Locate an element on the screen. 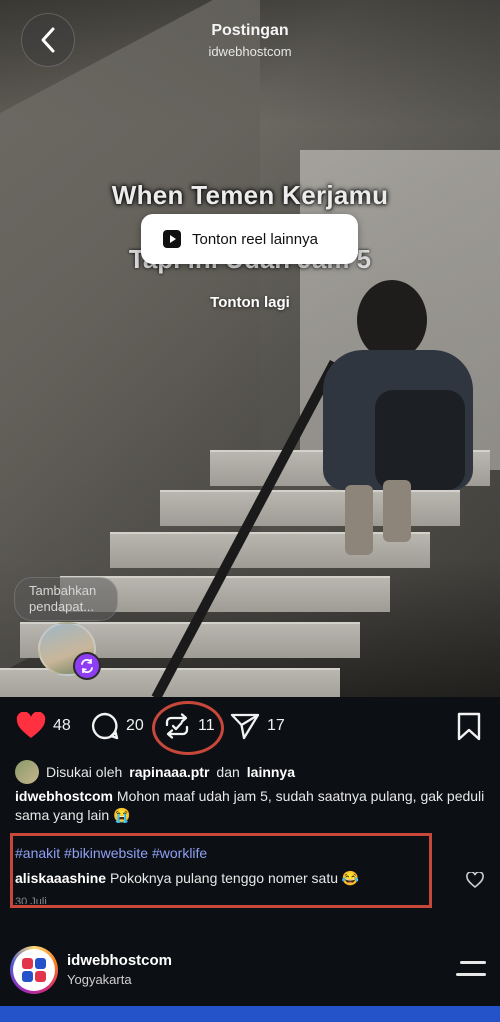 The height and width of the screenshot is (1022, 500). action-bar: 48 20 11 17 is located at coordinates (250, 726).